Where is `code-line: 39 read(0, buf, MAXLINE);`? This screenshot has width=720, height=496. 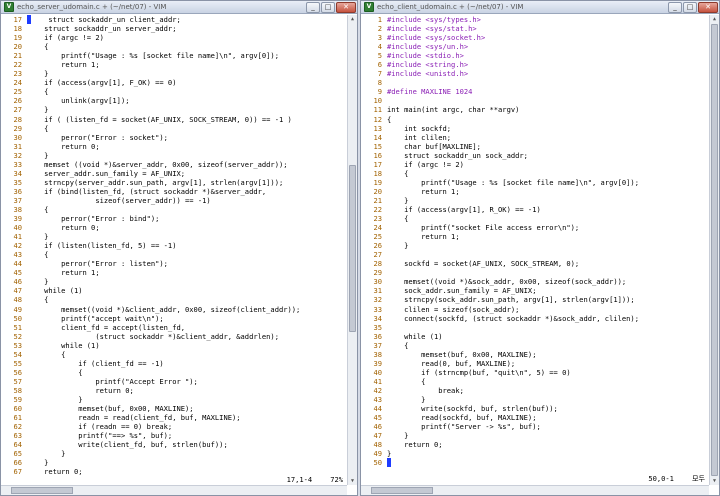
code-line: 39 read(0, buf, MAXLINE); is located at coordinates (535, 363).